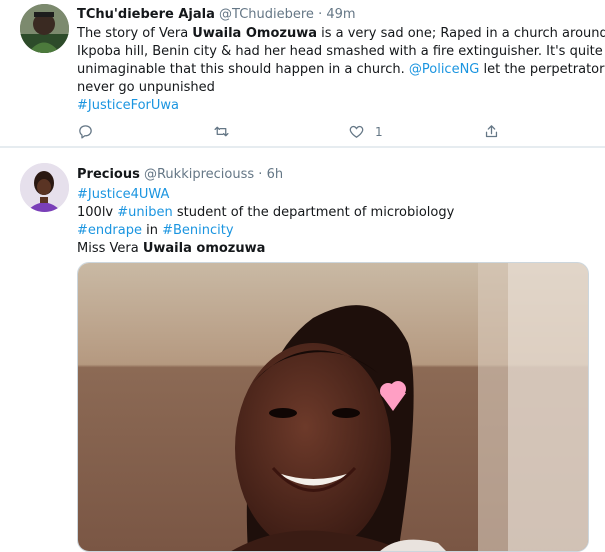  I want to click on hashtag-link: #endrape, so click(109, 230).